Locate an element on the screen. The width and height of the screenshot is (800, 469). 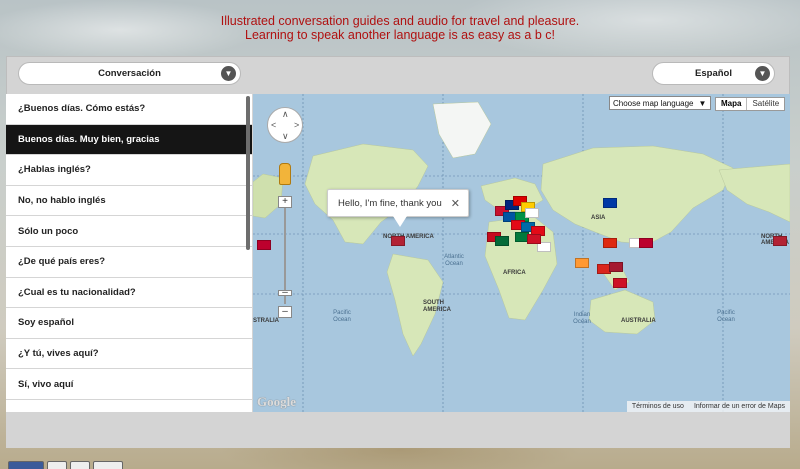
pan-left-icon: < is located at coordinates (273, 125).